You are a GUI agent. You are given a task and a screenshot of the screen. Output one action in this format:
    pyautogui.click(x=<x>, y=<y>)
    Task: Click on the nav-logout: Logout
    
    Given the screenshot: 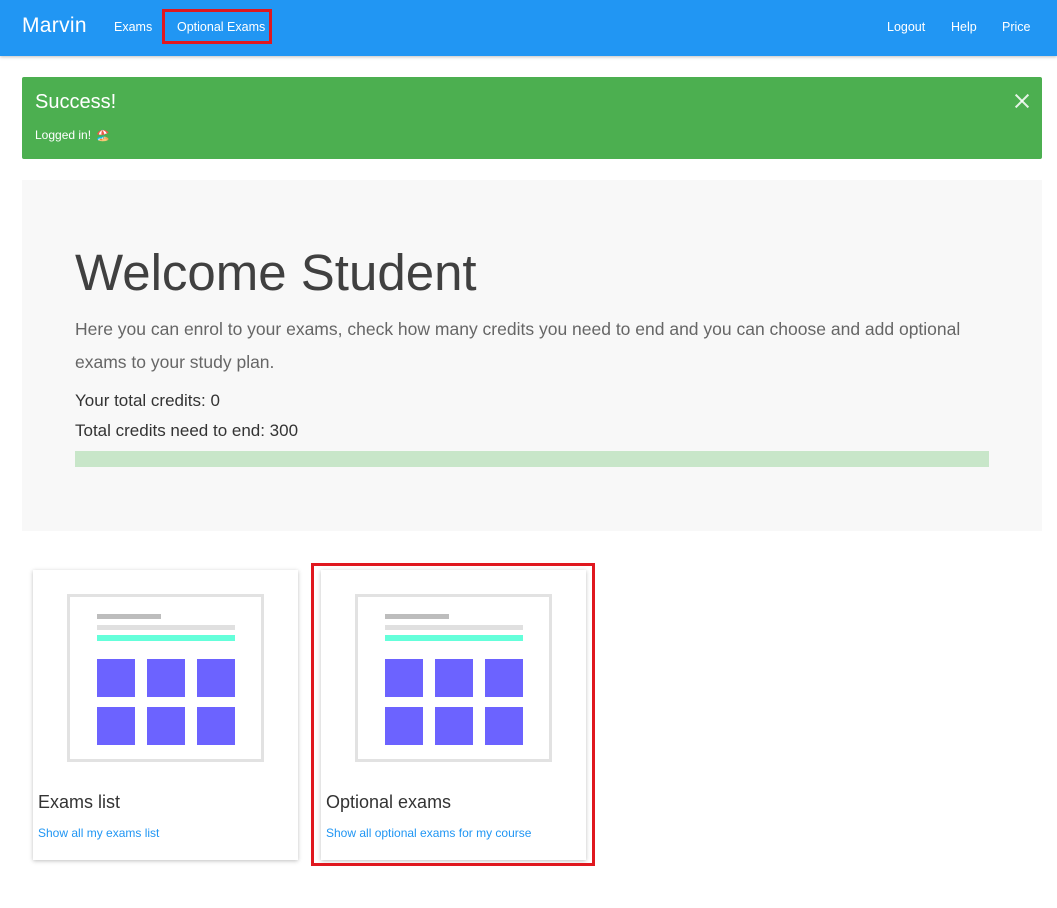 What is the action you would take?
    pyautogui.click(x=906, y=27)
    